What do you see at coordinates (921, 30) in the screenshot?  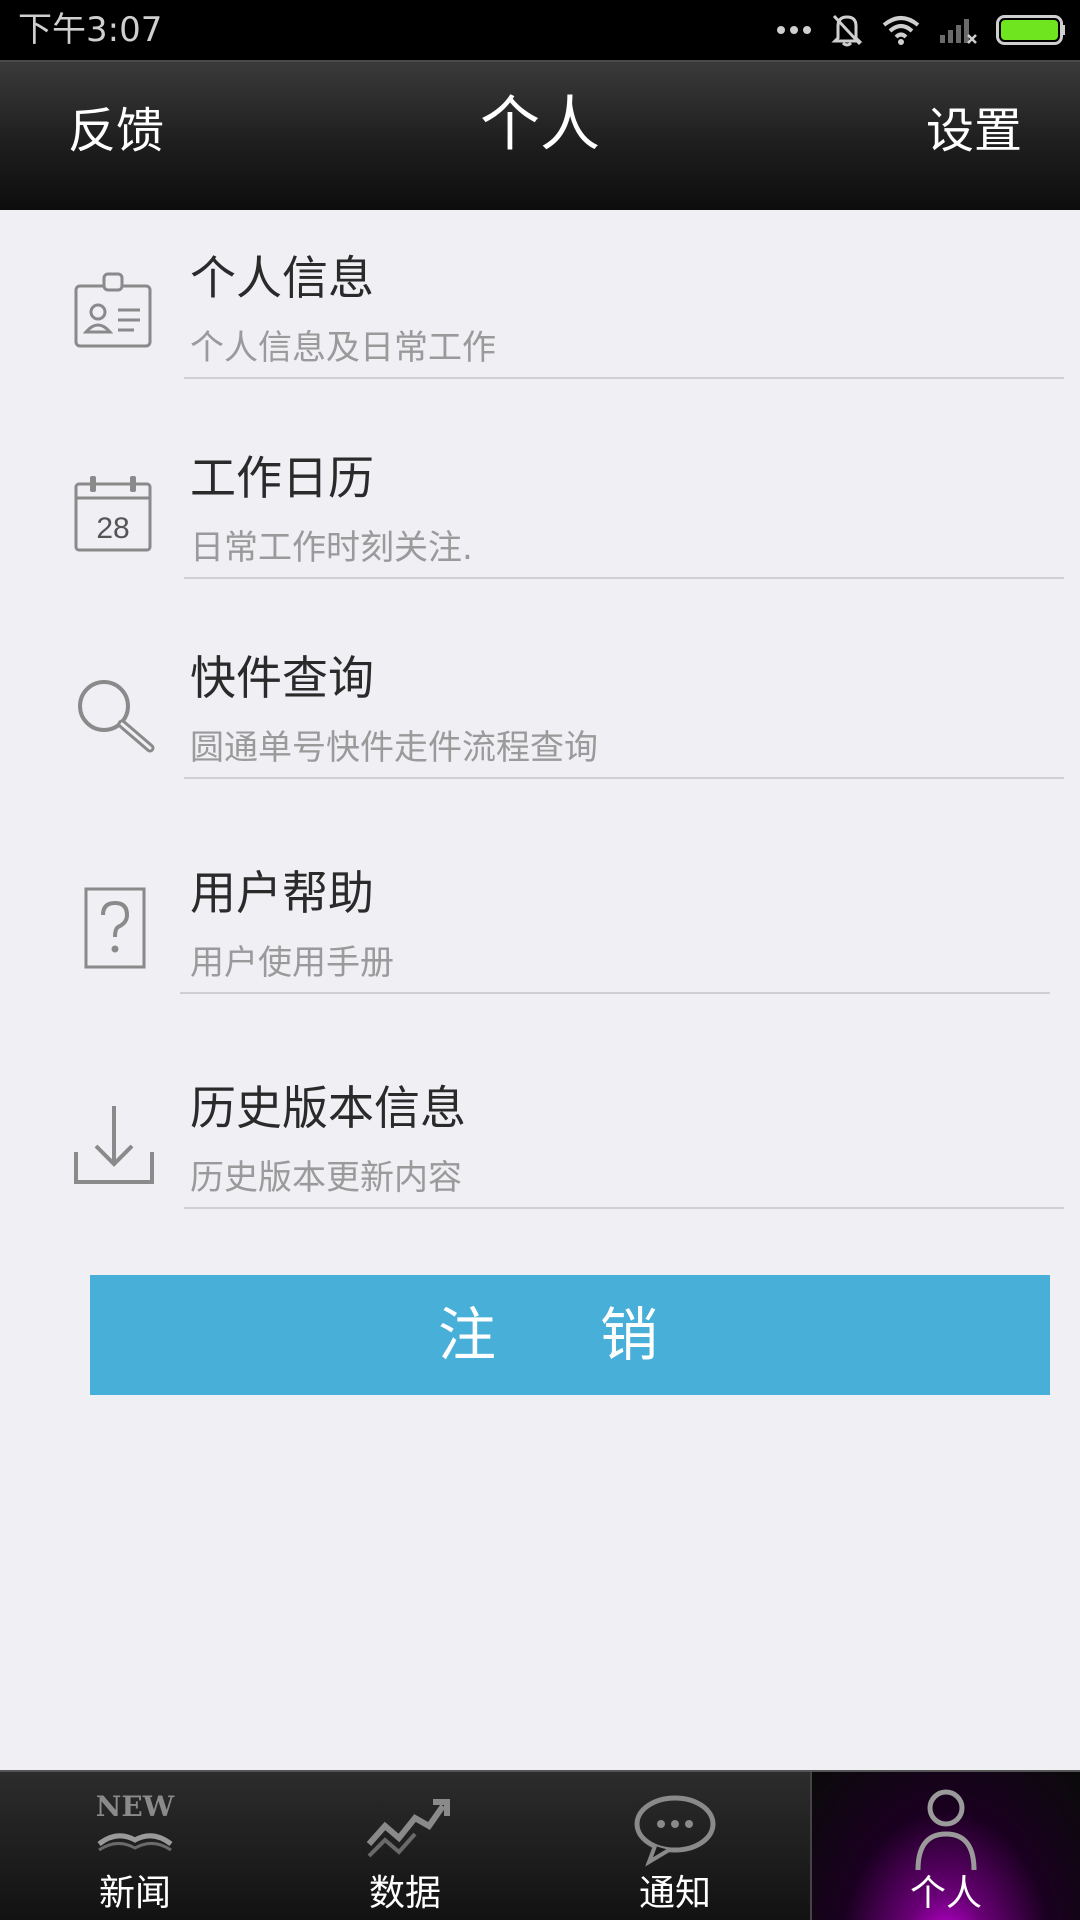 I see `status-icons` at bounding box center [921, 30].